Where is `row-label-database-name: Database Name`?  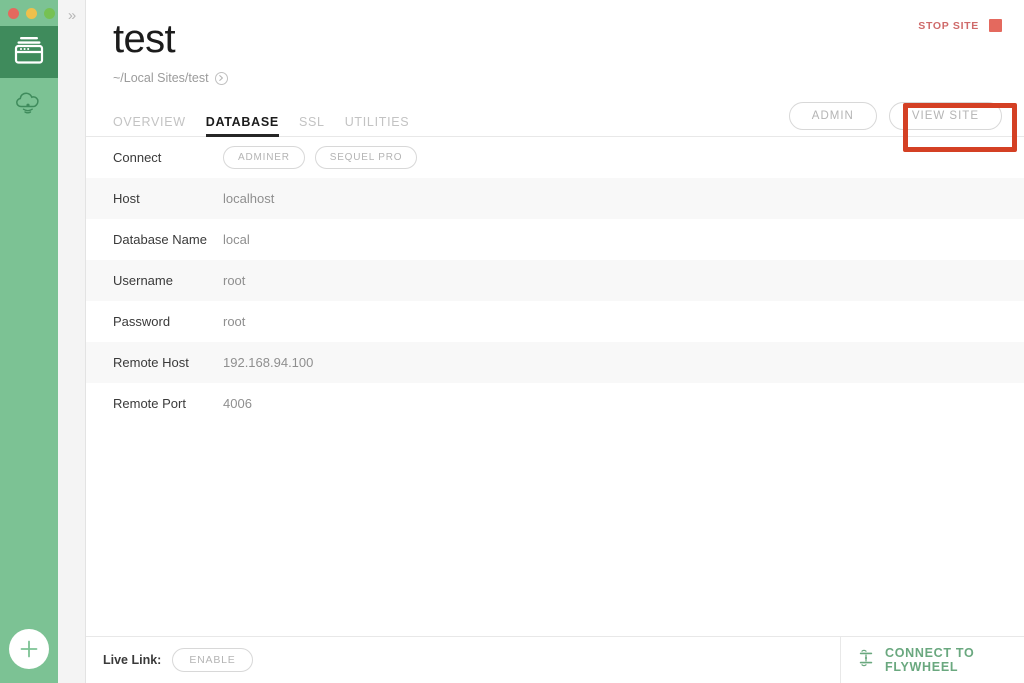
row-label-database-name: Database Name is located at coordinates (160, 239).